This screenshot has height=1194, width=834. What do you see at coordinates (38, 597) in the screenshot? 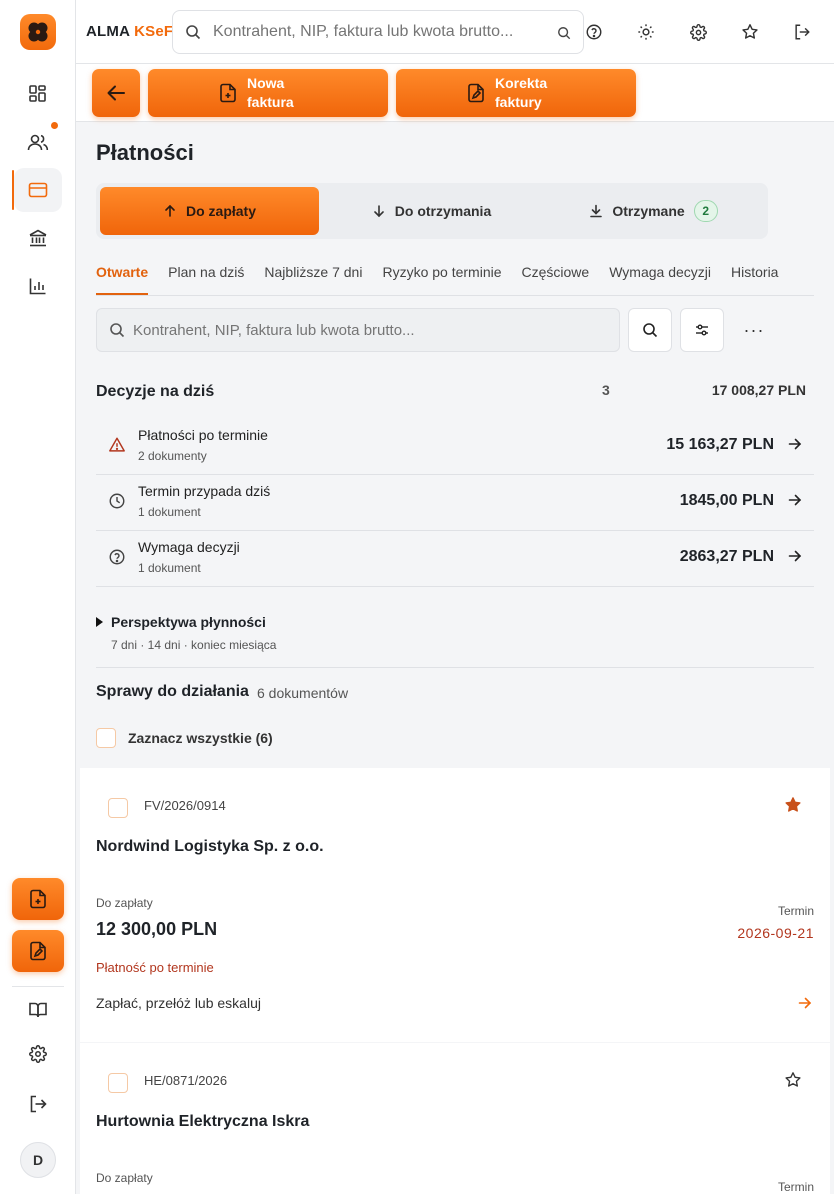
I see `sidebar: D` at bounding box center [38, 597].